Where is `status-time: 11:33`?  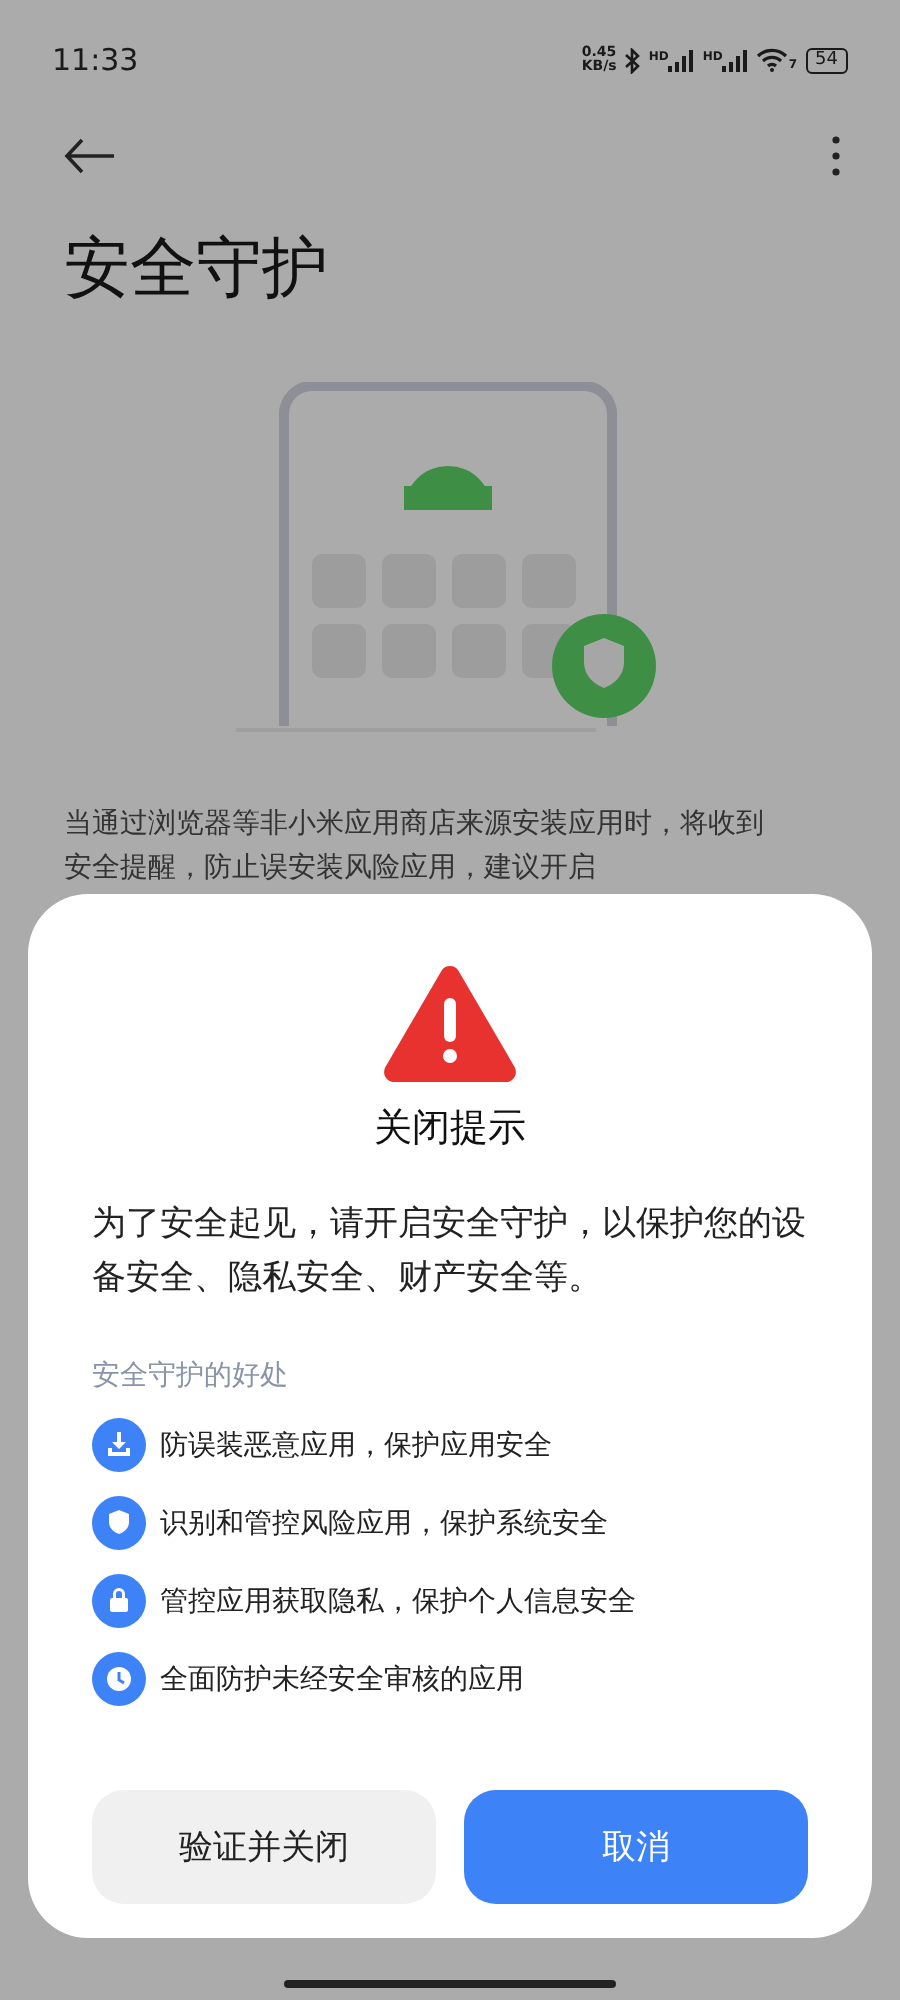
status-time: 11:33 is located at coordinates (95, 60).